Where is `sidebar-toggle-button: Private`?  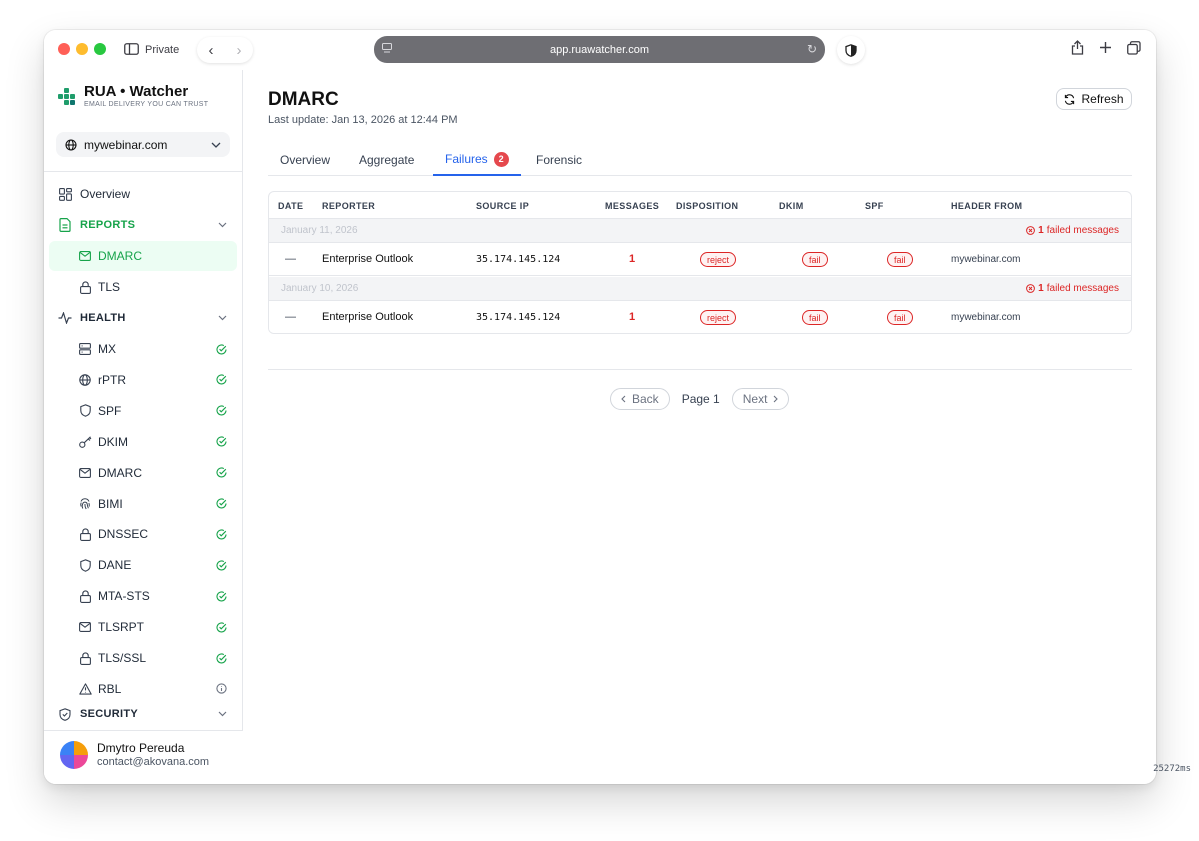 sidebar-toggle-button: Private is located at coordinates (153, 50).